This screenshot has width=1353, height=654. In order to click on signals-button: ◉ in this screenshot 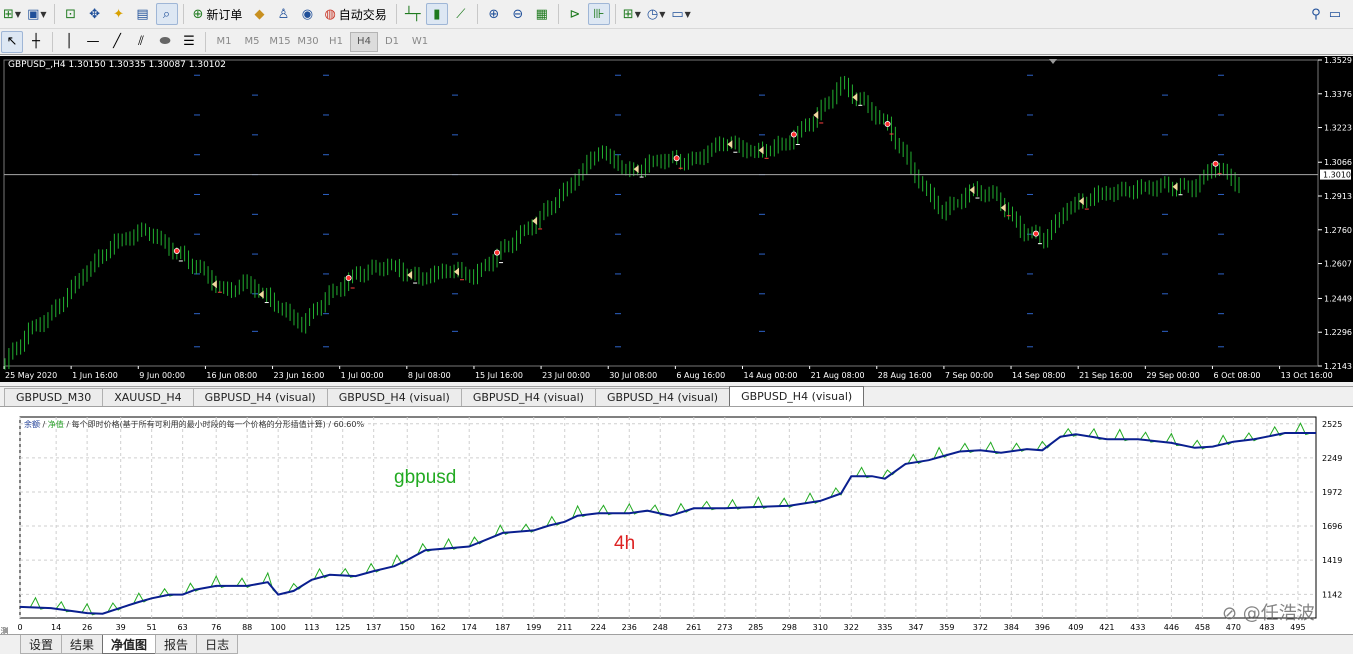, I will do `click(307, 14)`.